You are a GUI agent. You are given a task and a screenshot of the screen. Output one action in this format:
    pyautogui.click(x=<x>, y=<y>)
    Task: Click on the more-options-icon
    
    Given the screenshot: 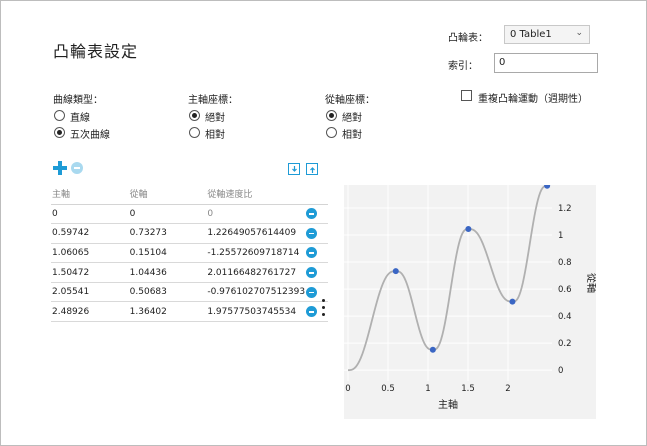 What is the action you would take?
    pyautogui.click(x=324, y=309)
    